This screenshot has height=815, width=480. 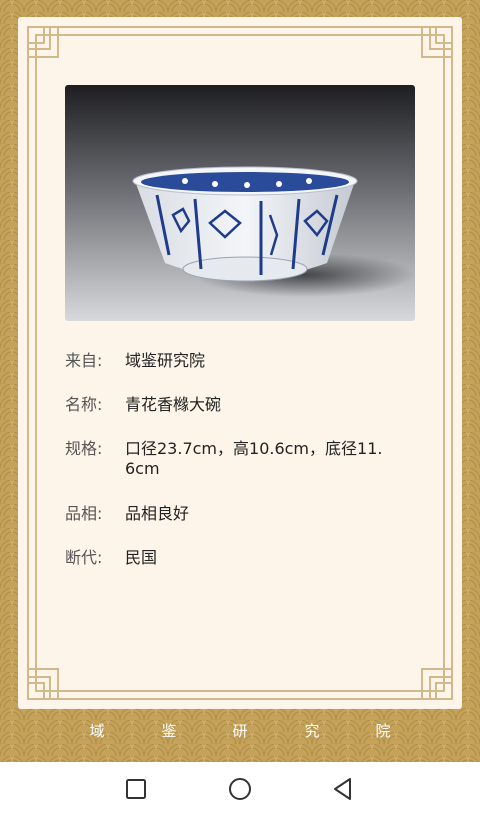 I want to click on triangle-back-icon, so click(x=343, y=789).